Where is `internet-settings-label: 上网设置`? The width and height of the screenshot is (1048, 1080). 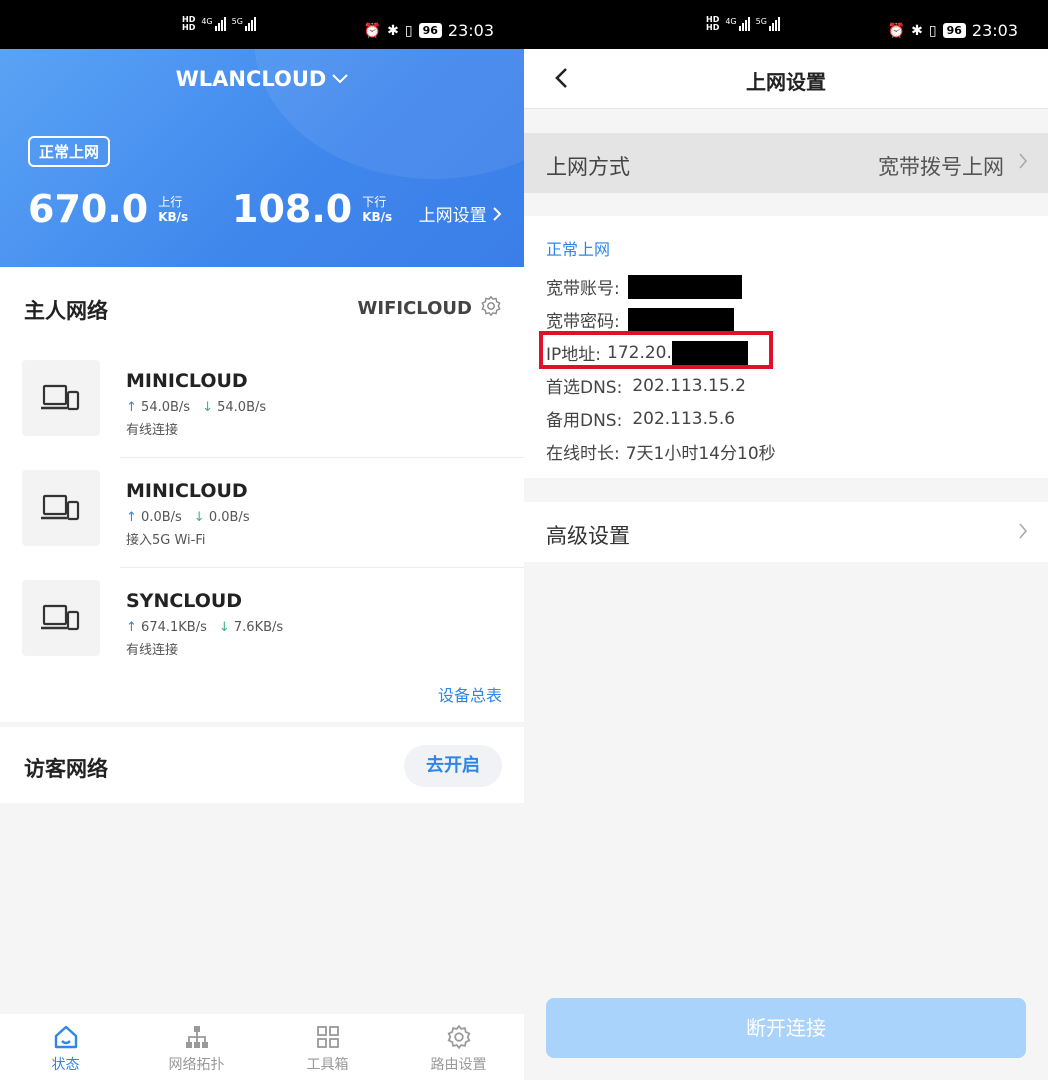
internet-settings-label: 上网设置 is located at coordinates (452, 216).